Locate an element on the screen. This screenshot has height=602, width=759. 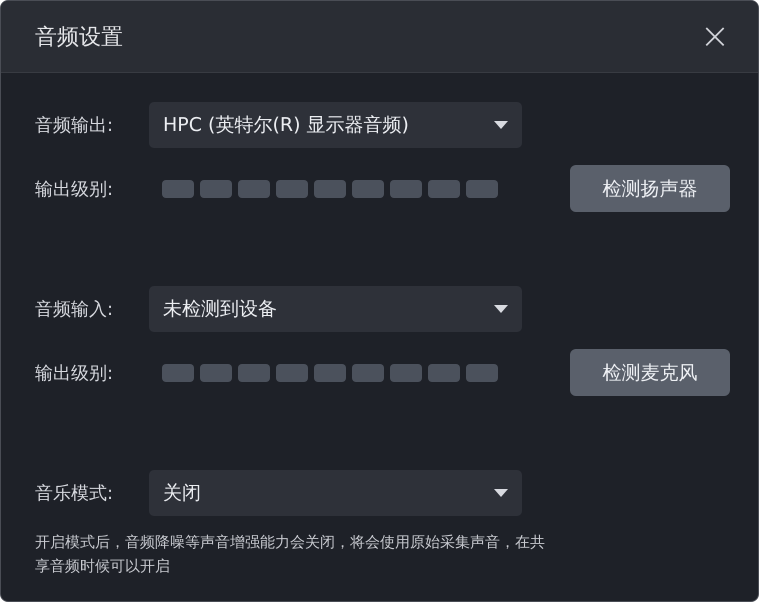
dropdown: 未检测到设备 is located at coordinates (335, 309).